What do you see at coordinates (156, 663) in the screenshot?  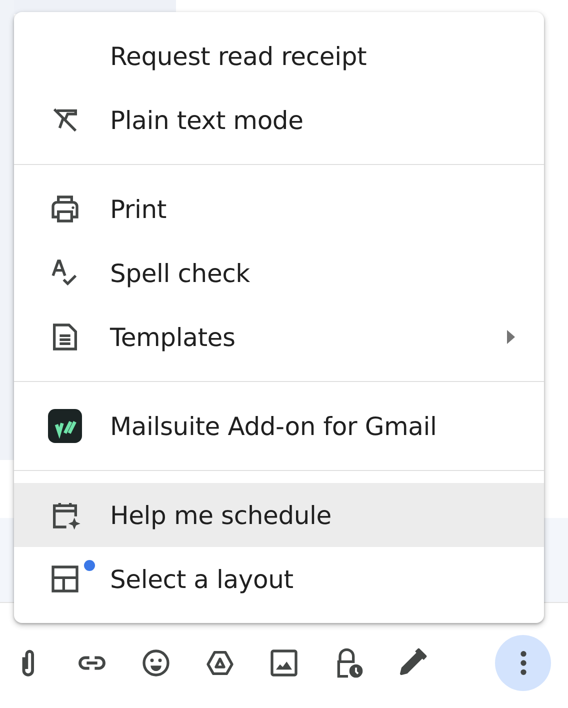 I see `smiley-icon` at bounding box center [156, 663].